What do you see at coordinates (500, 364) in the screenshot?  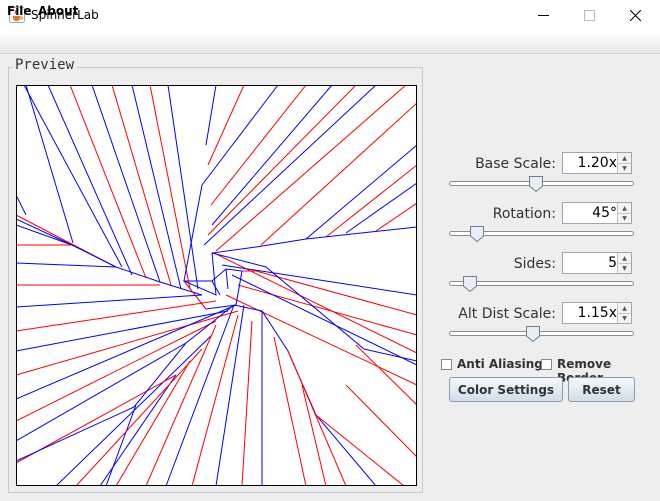 I see `anti-aliasing-label: Anti Aliasing` at bounding box center [500, 364].